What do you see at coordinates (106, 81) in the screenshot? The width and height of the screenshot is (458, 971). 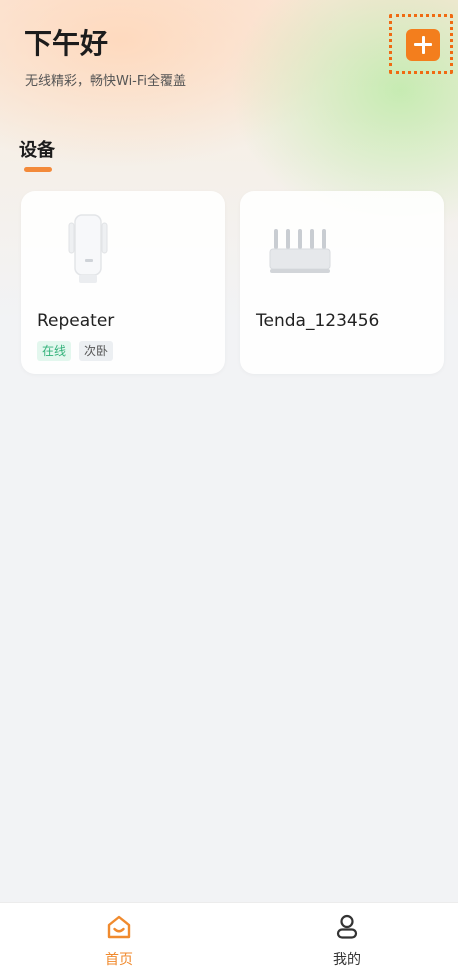 I see `greeting-subtitle: 无线精彩，畅快Wi-Fi全覆盖` at bounding box center [106, 81].